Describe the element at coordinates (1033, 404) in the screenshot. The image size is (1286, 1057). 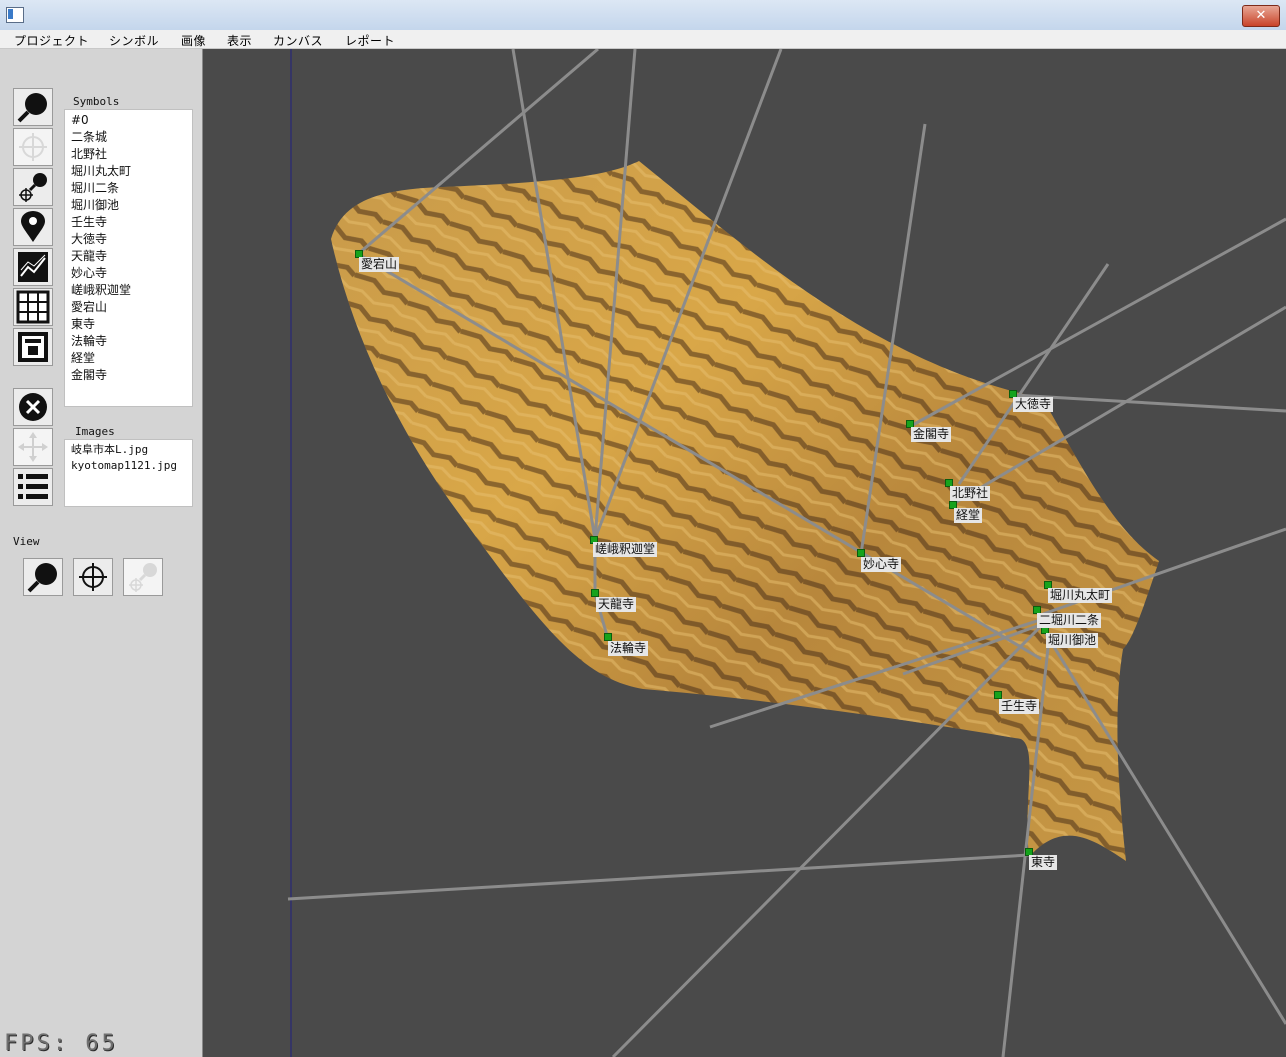
I see `map-label: 大徳寺` at that location.